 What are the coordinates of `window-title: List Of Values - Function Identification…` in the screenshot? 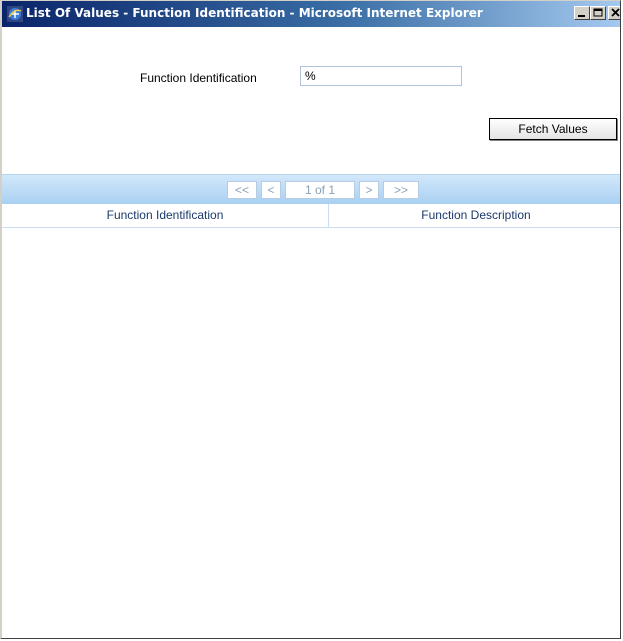 It's located at (254, 13).